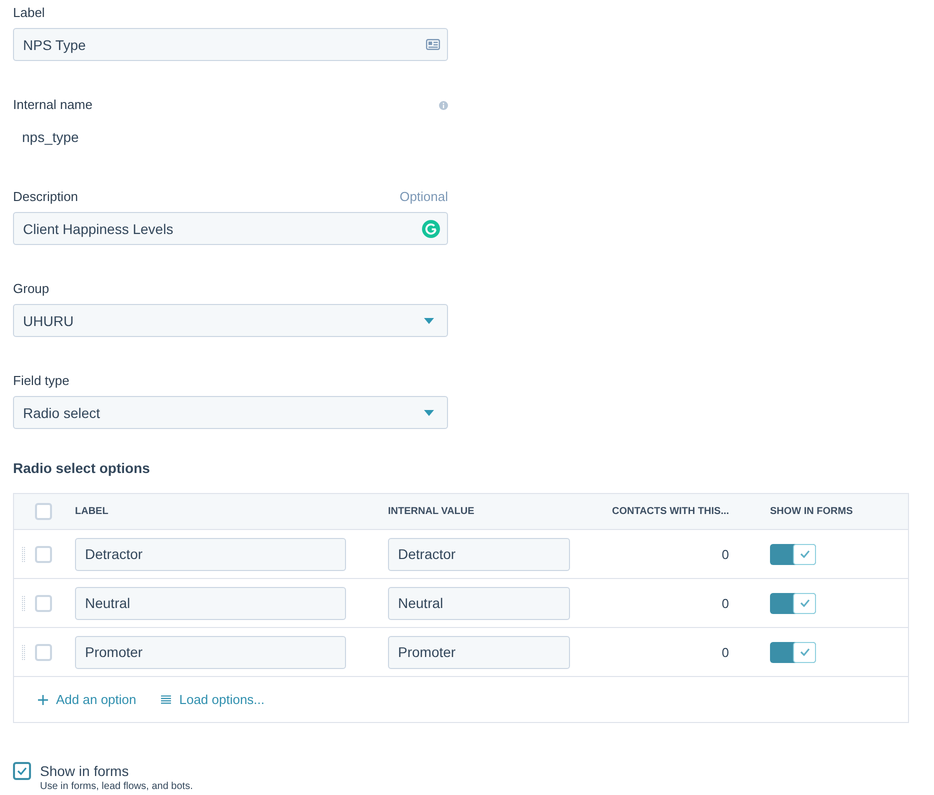 This screenshot has width=934, height=795. What do you see at coordinates (43, 699) in the screenshot?
I see `plus-icon` at bounding box center [43, 699].